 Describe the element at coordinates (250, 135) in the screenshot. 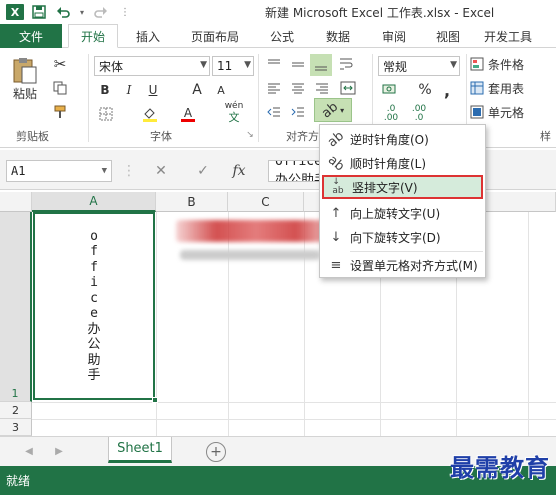

I see `font-dialog-launcher-icon: ↘` at that location.